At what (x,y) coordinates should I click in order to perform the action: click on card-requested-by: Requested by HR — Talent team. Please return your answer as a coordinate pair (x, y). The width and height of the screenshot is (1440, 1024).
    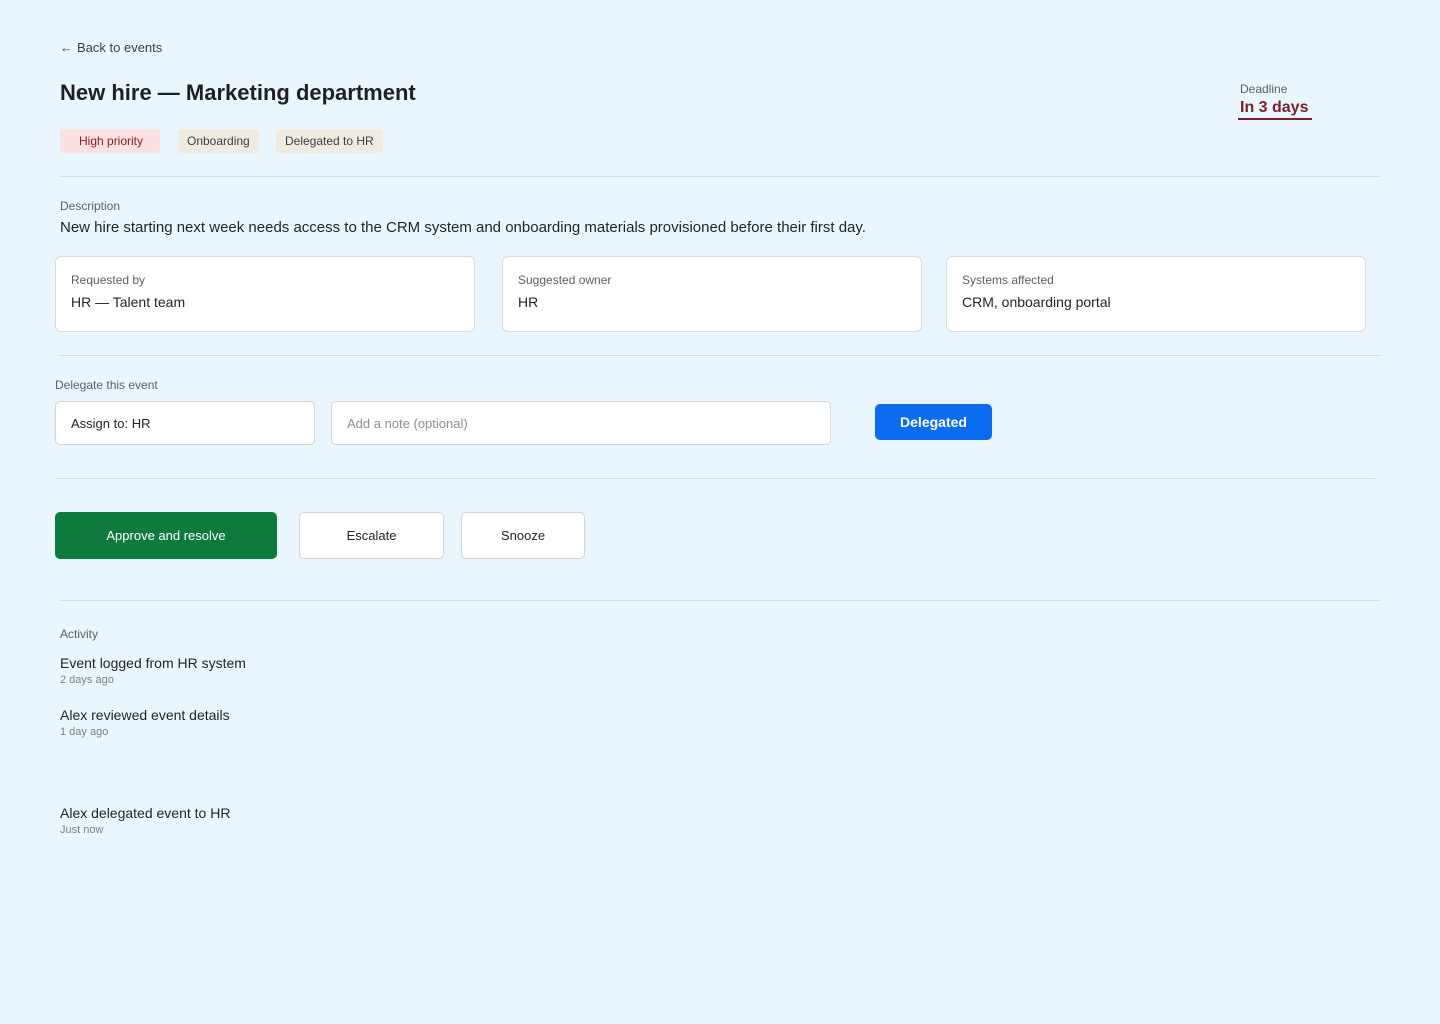
    Looking at the image, I should click on (265, 294).